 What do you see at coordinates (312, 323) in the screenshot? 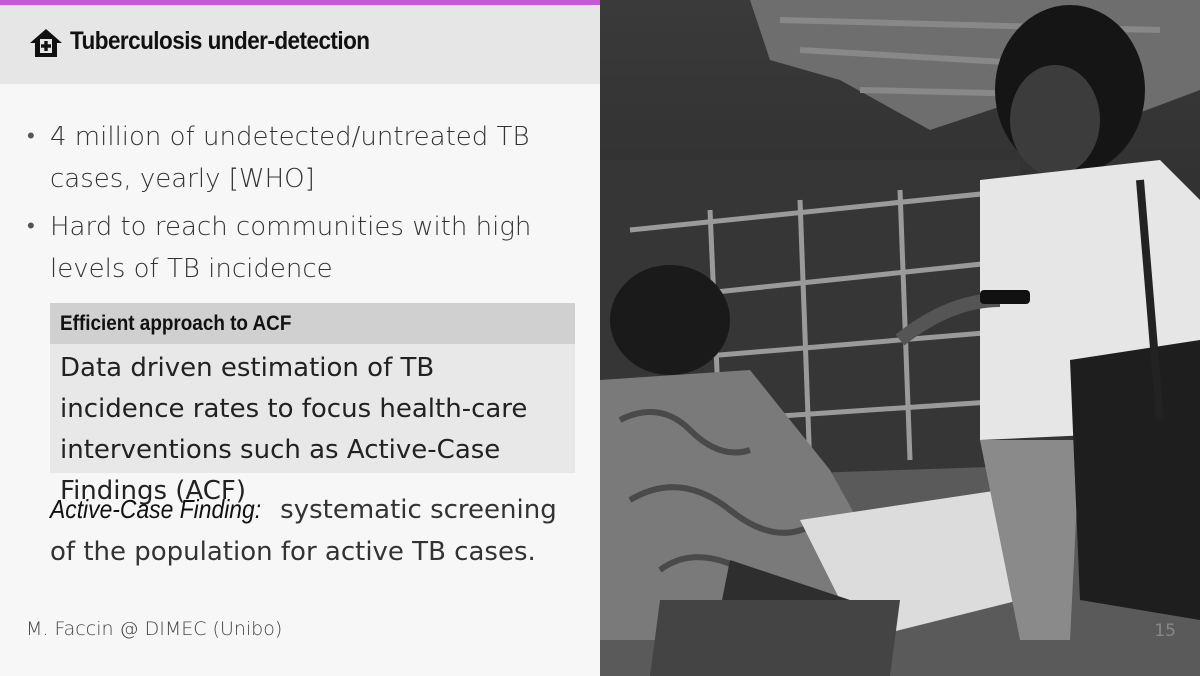
I see `callout-title: Efficient approach to ACF` at bounding box center [312, 323].